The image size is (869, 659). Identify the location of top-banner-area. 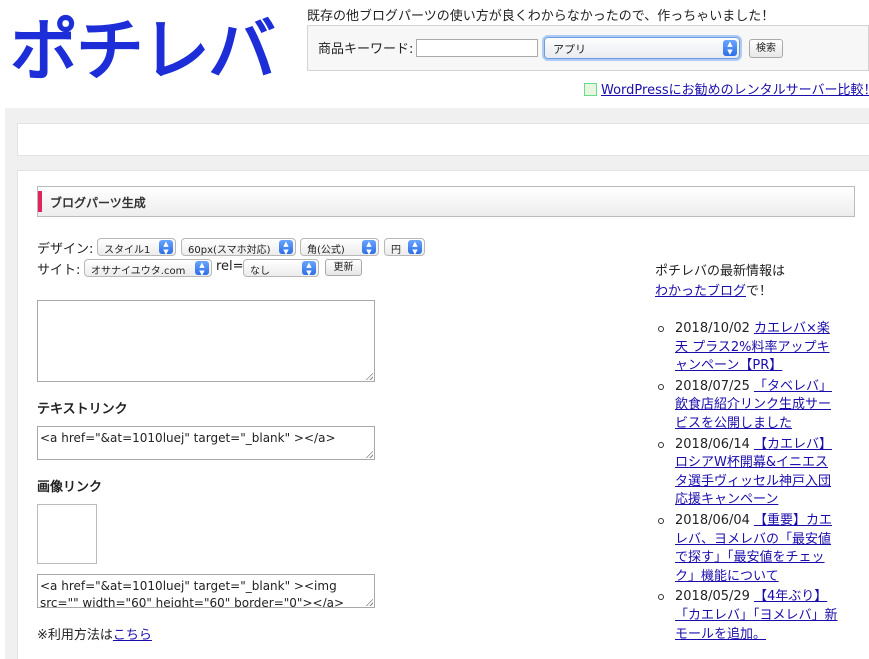
(443, 139).